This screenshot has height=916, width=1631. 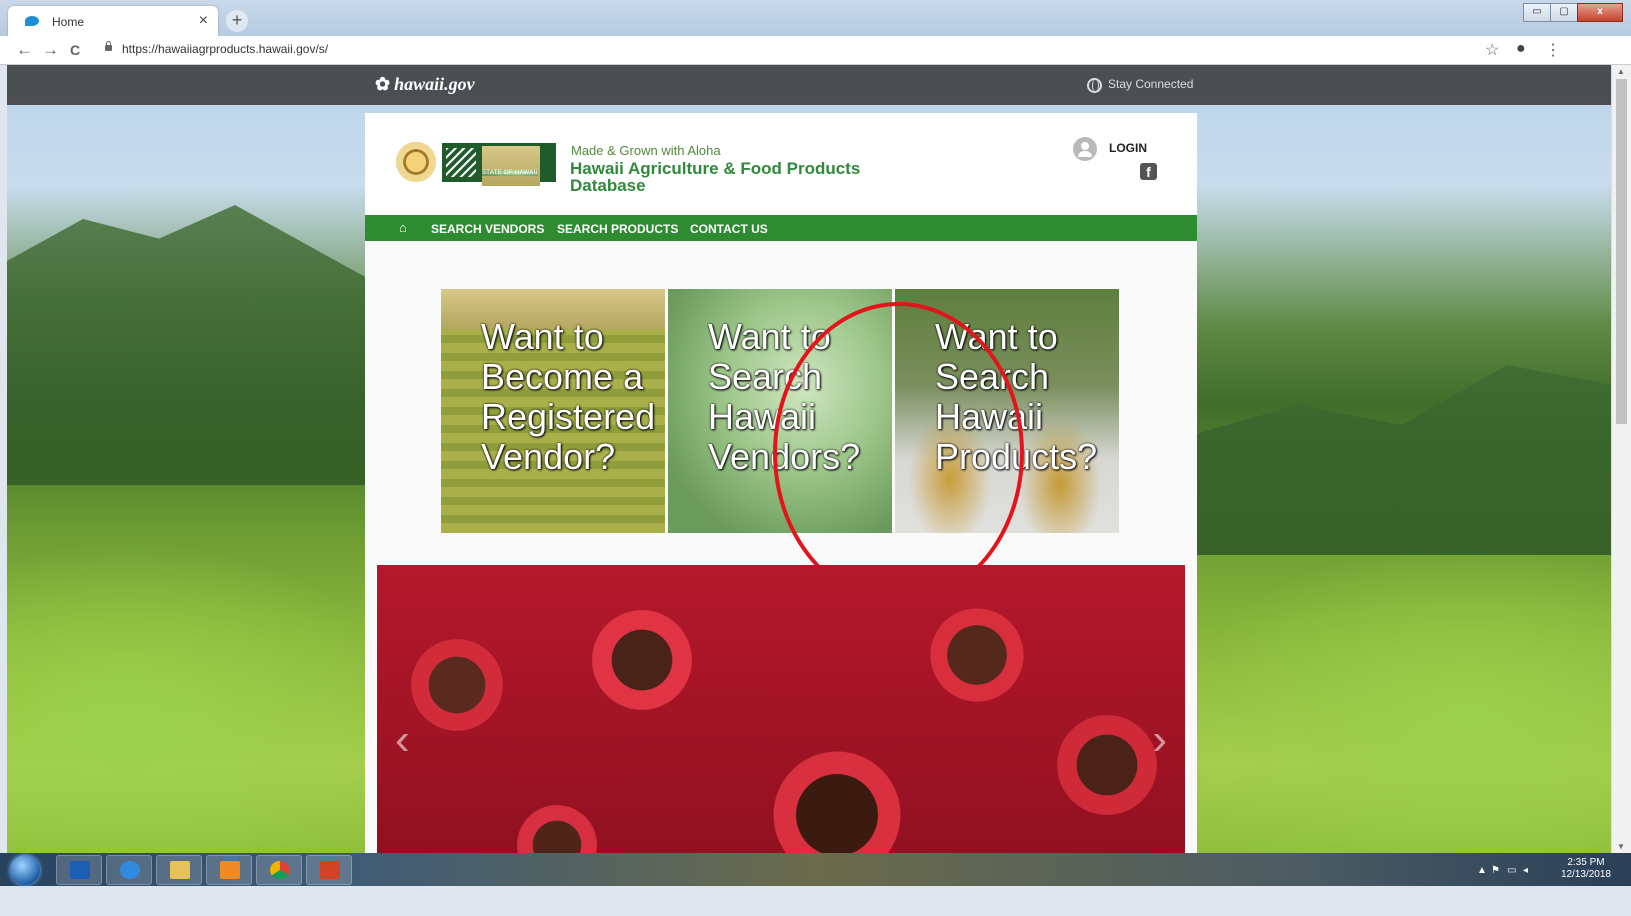 I want to click on facebook-icon: f, so click(x=1148, y=171).